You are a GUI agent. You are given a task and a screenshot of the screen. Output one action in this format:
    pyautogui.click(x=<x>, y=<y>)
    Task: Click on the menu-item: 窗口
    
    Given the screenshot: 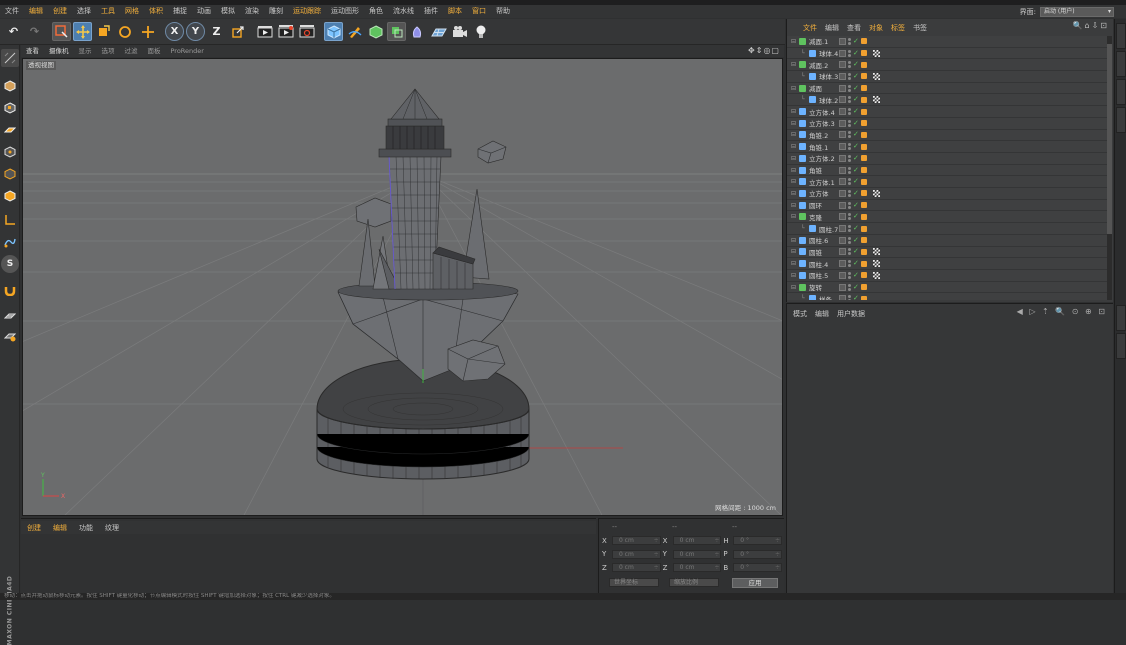 What is the action you would take?
    pyautogui.click(x=479, y=11)
    